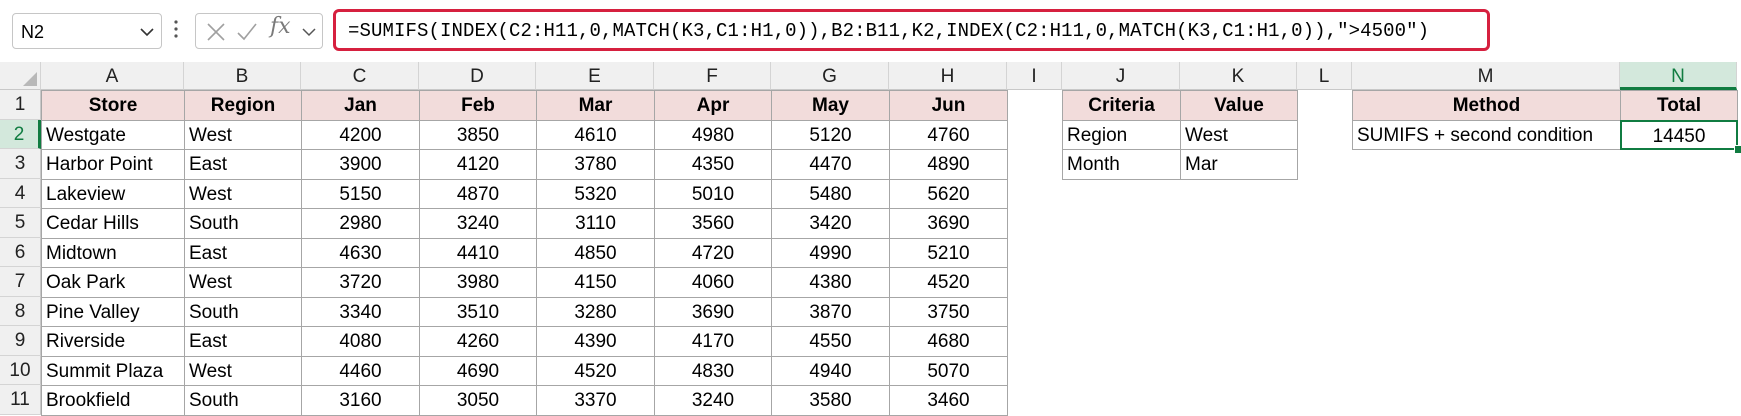 The height and width of the screenshot is (416, 1741). I want to click on table-cell: 4940, so click(830, 370).